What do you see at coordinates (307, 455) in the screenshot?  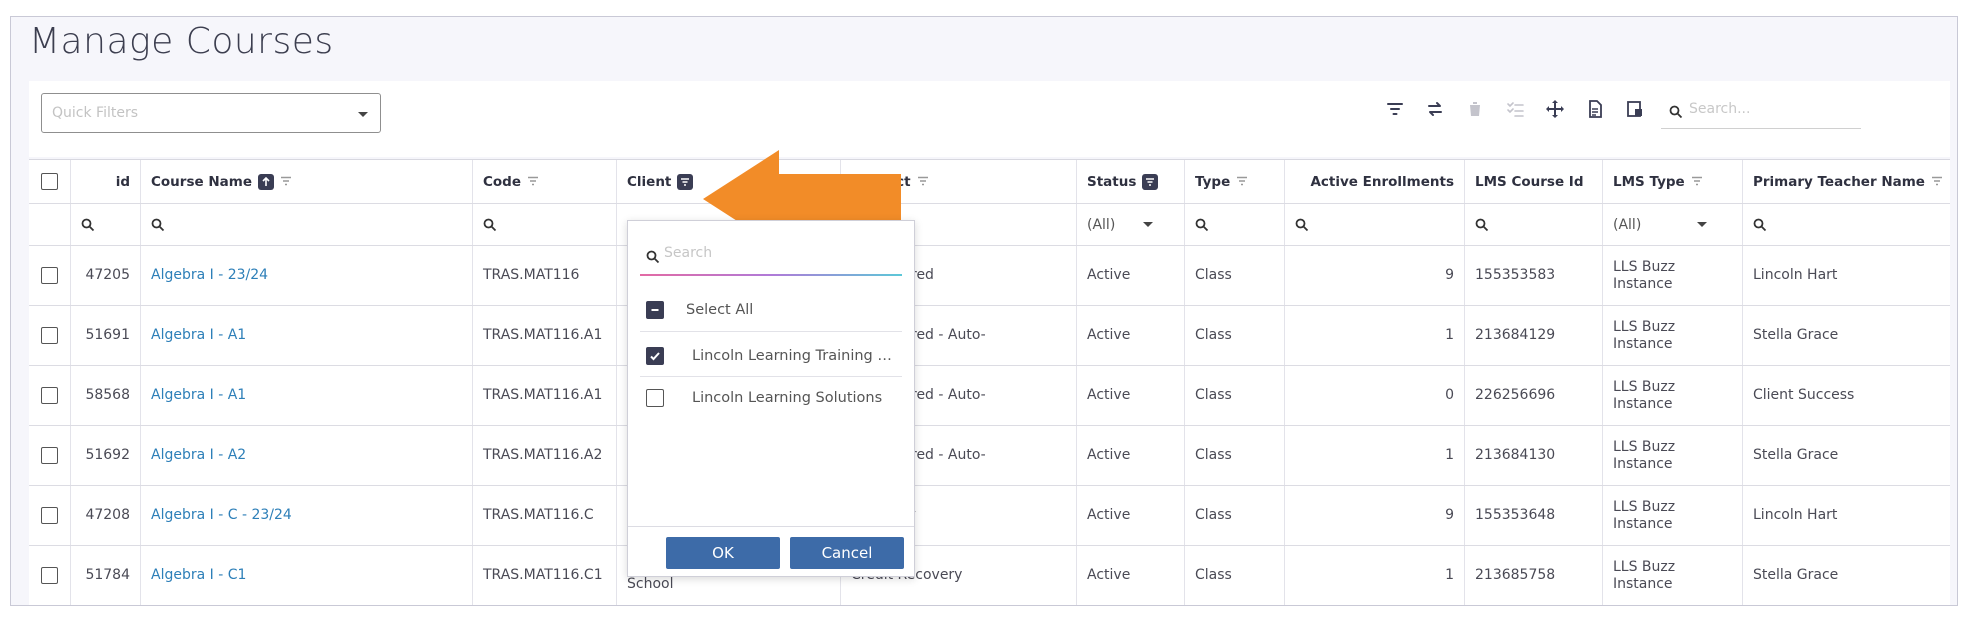 I see `course-name-link: Algebra I - A2` at bounding box center [307, 455].